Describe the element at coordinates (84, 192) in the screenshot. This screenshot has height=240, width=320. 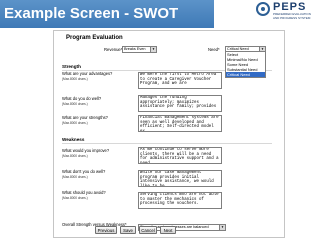
I see `question-label: What should you avoid?` at that location.